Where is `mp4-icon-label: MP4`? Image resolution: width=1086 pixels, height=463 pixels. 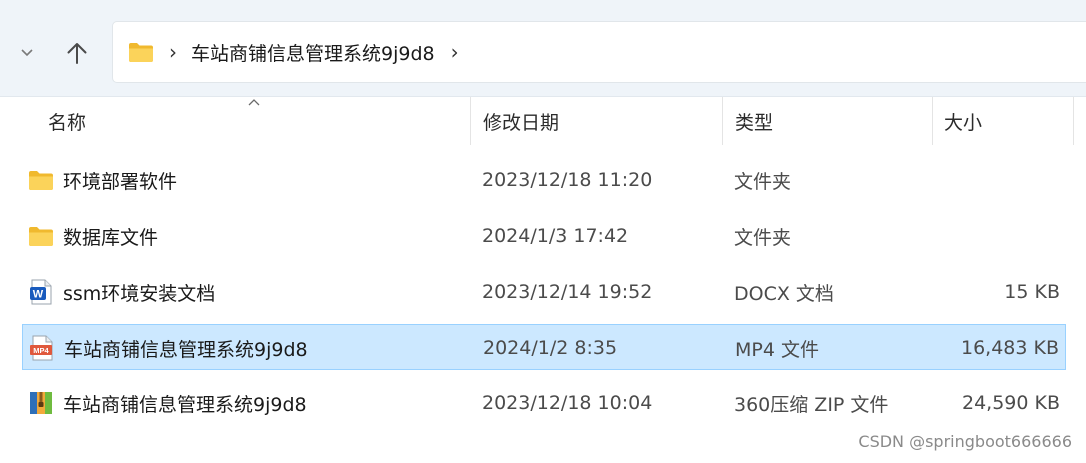 mp4-icon-label: MP4 is located at coordinates (41, 350).